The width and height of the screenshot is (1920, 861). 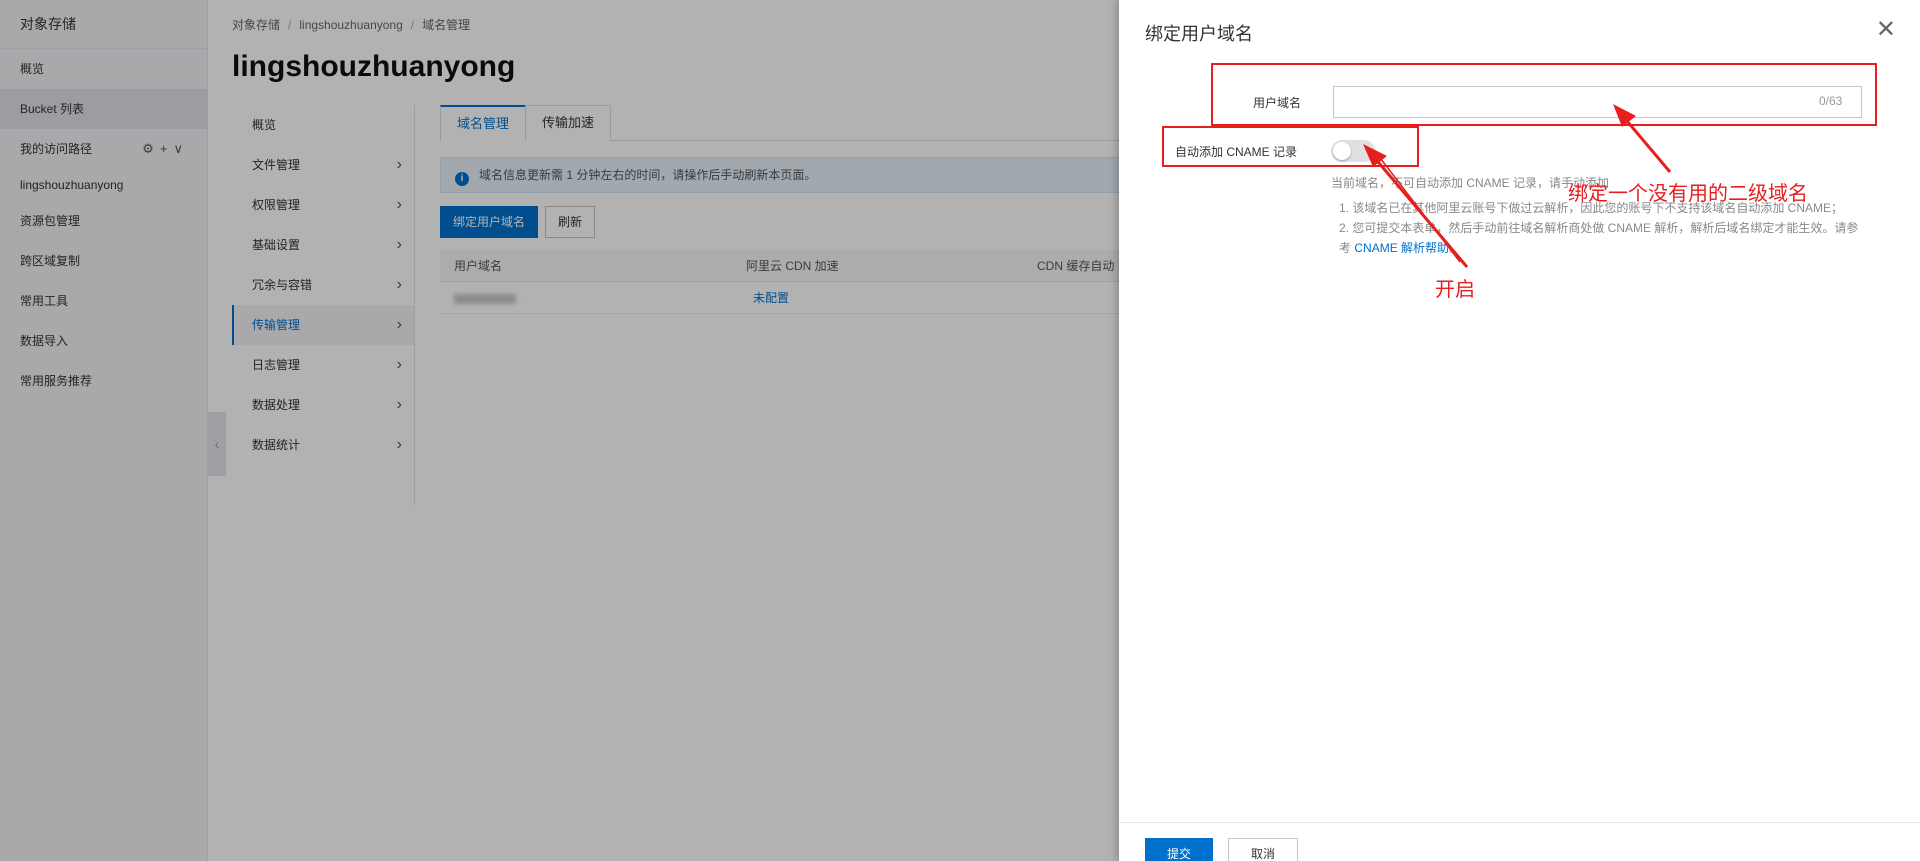 I want to click on annotation-toggle-note: 开启, so click(x=1455, y=289).